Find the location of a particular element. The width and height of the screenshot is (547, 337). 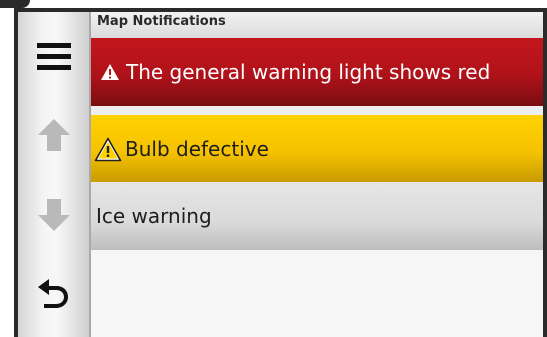

back-button is located at coordinates (53, 292).